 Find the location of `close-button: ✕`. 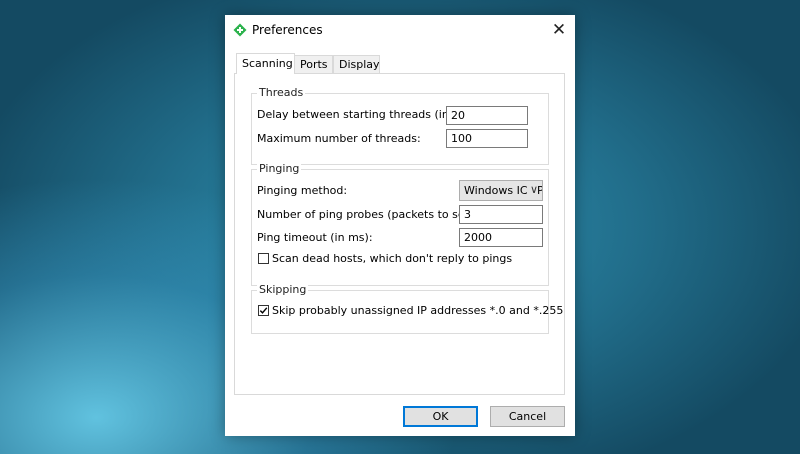

close-button: ✕ is located at coordinates (559, 30).